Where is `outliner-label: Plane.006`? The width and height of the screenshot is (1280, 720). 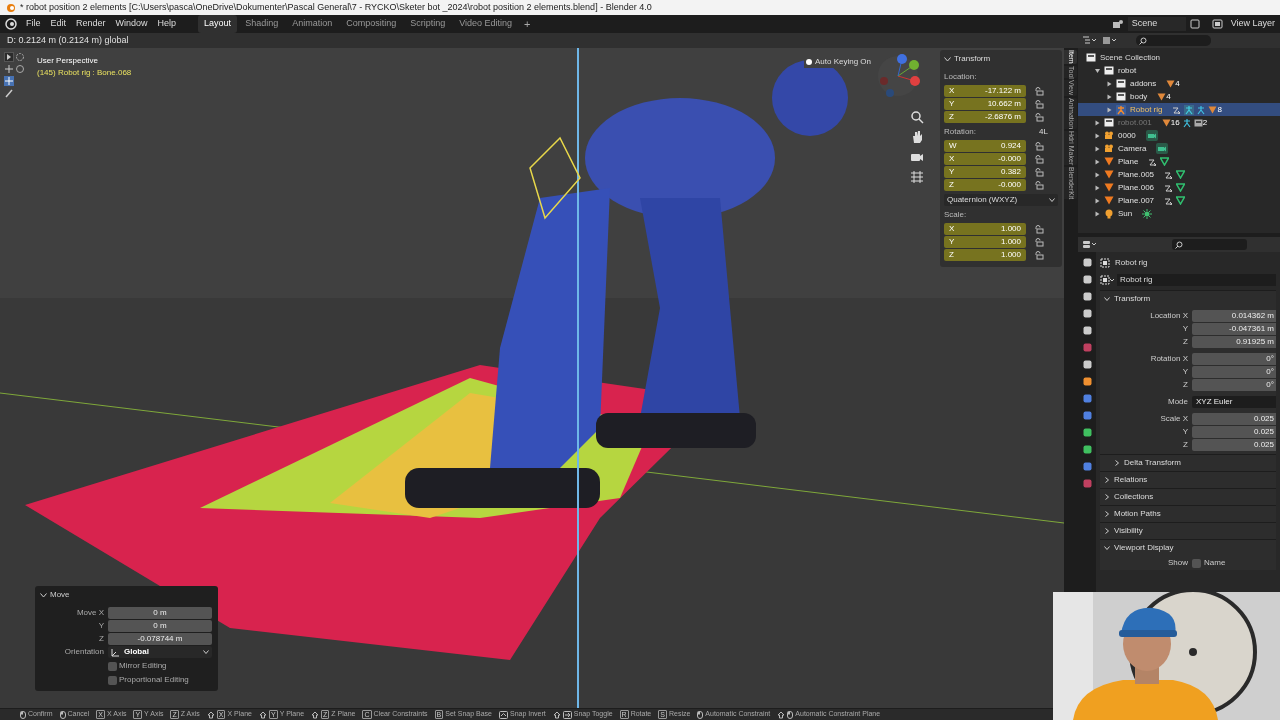 outliner-label: Plane.006 is located at coordinates (1136, 187).